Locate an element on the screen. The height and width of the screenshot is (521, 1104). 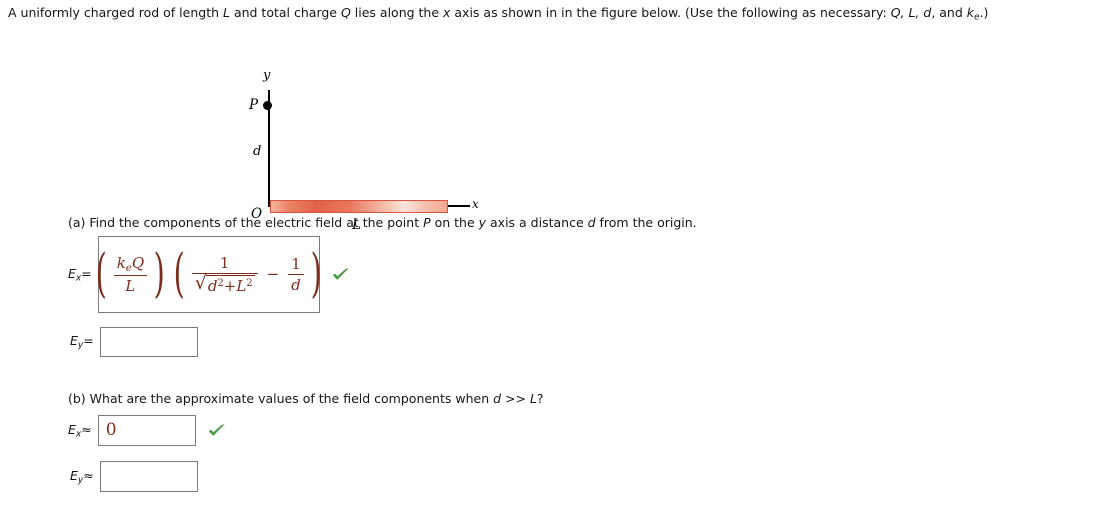
fraction-denominator-d: d is located at coordinates (296, 283).